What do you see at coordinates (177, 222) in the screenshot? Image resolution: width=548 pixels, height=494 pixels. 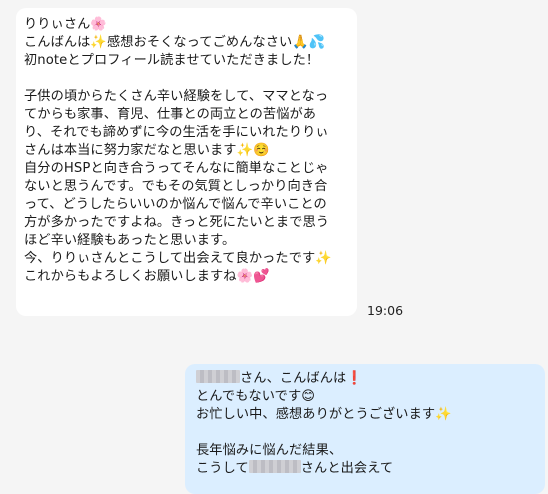 I see `message-line: 方が多かったですよね。きっと死にたいとまで思う` at bounding box center [177, 222].